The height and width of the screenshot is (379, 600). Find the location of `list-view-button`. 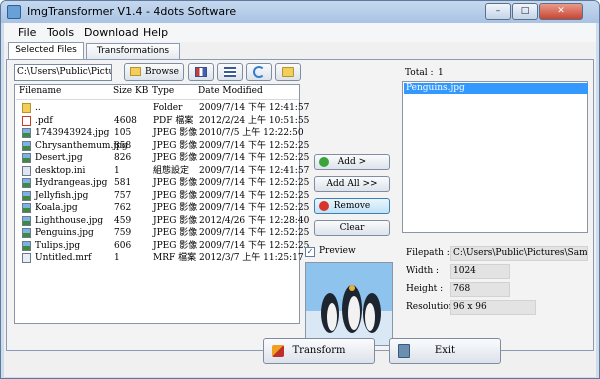

list-view-button is located at coordinates (230, 72).